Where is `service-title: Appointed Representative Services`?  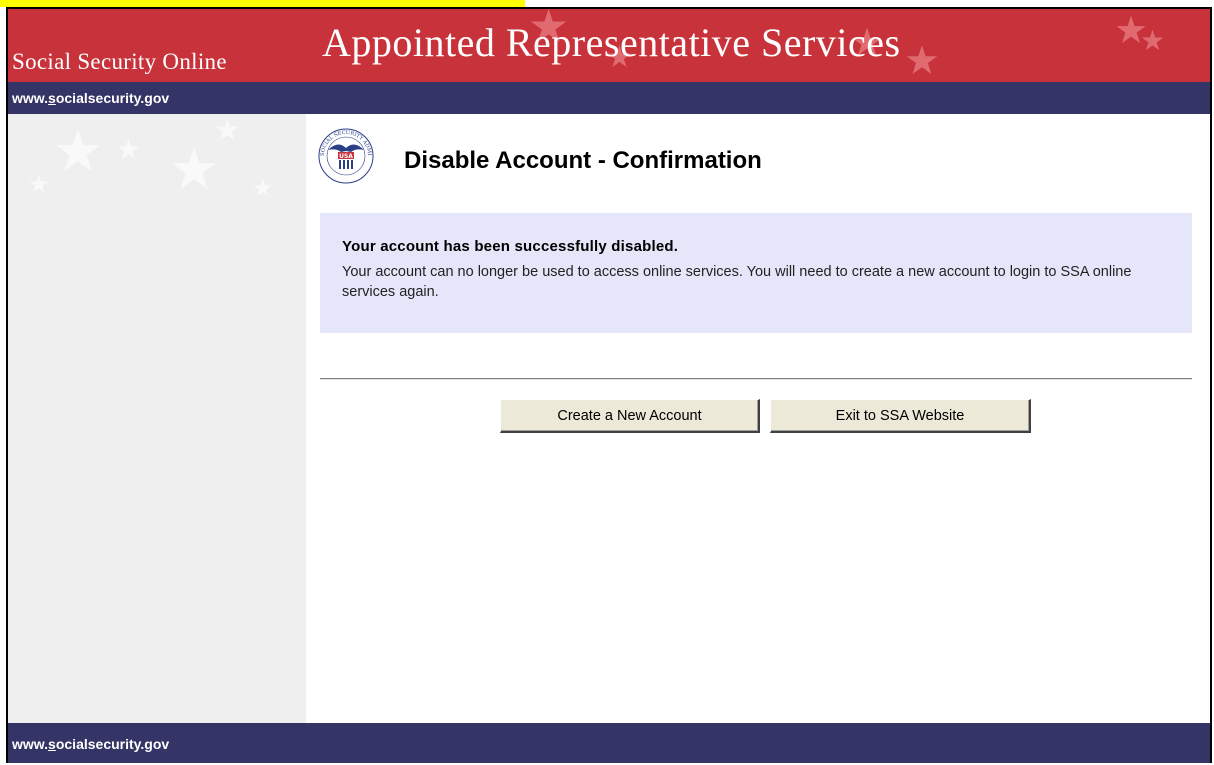
service-title: Appointed Representative Services is located at coordinates (611, 42).